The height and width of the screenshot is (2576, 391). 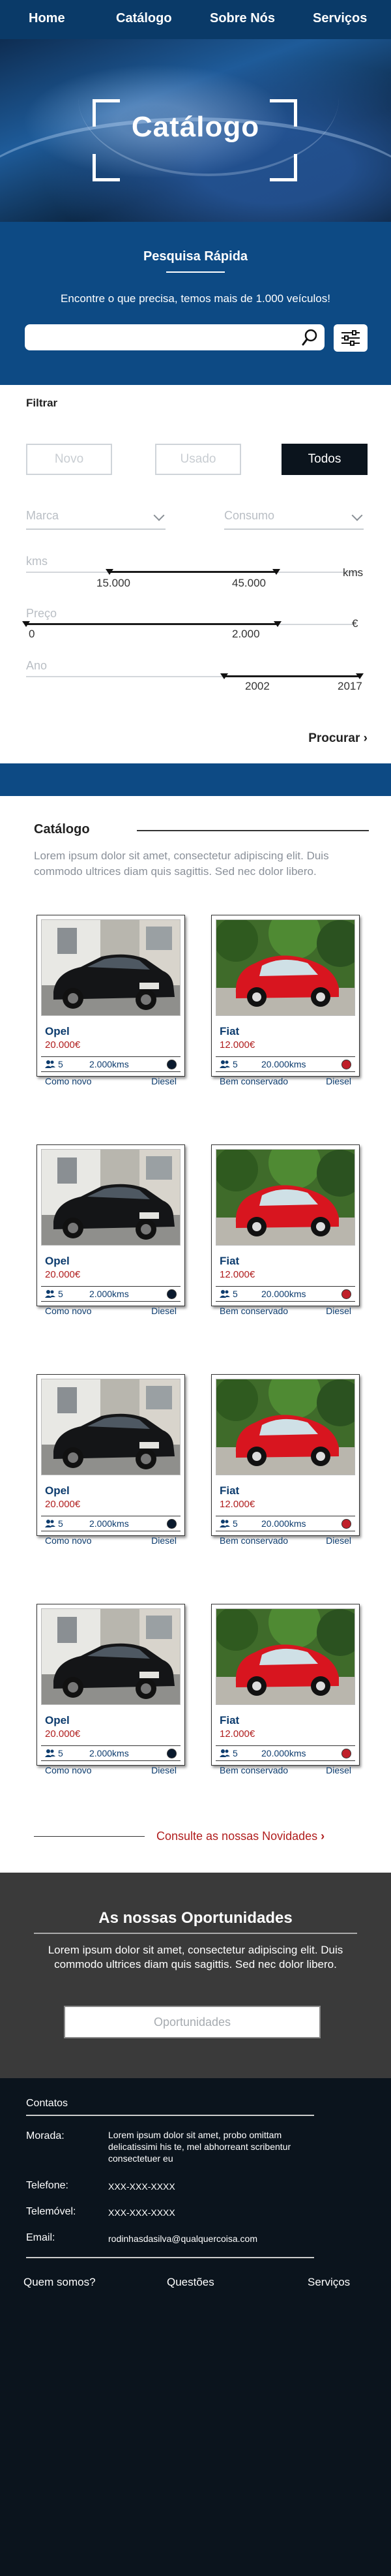 I want to click on km-min-handle, so click(x=109, y=572).